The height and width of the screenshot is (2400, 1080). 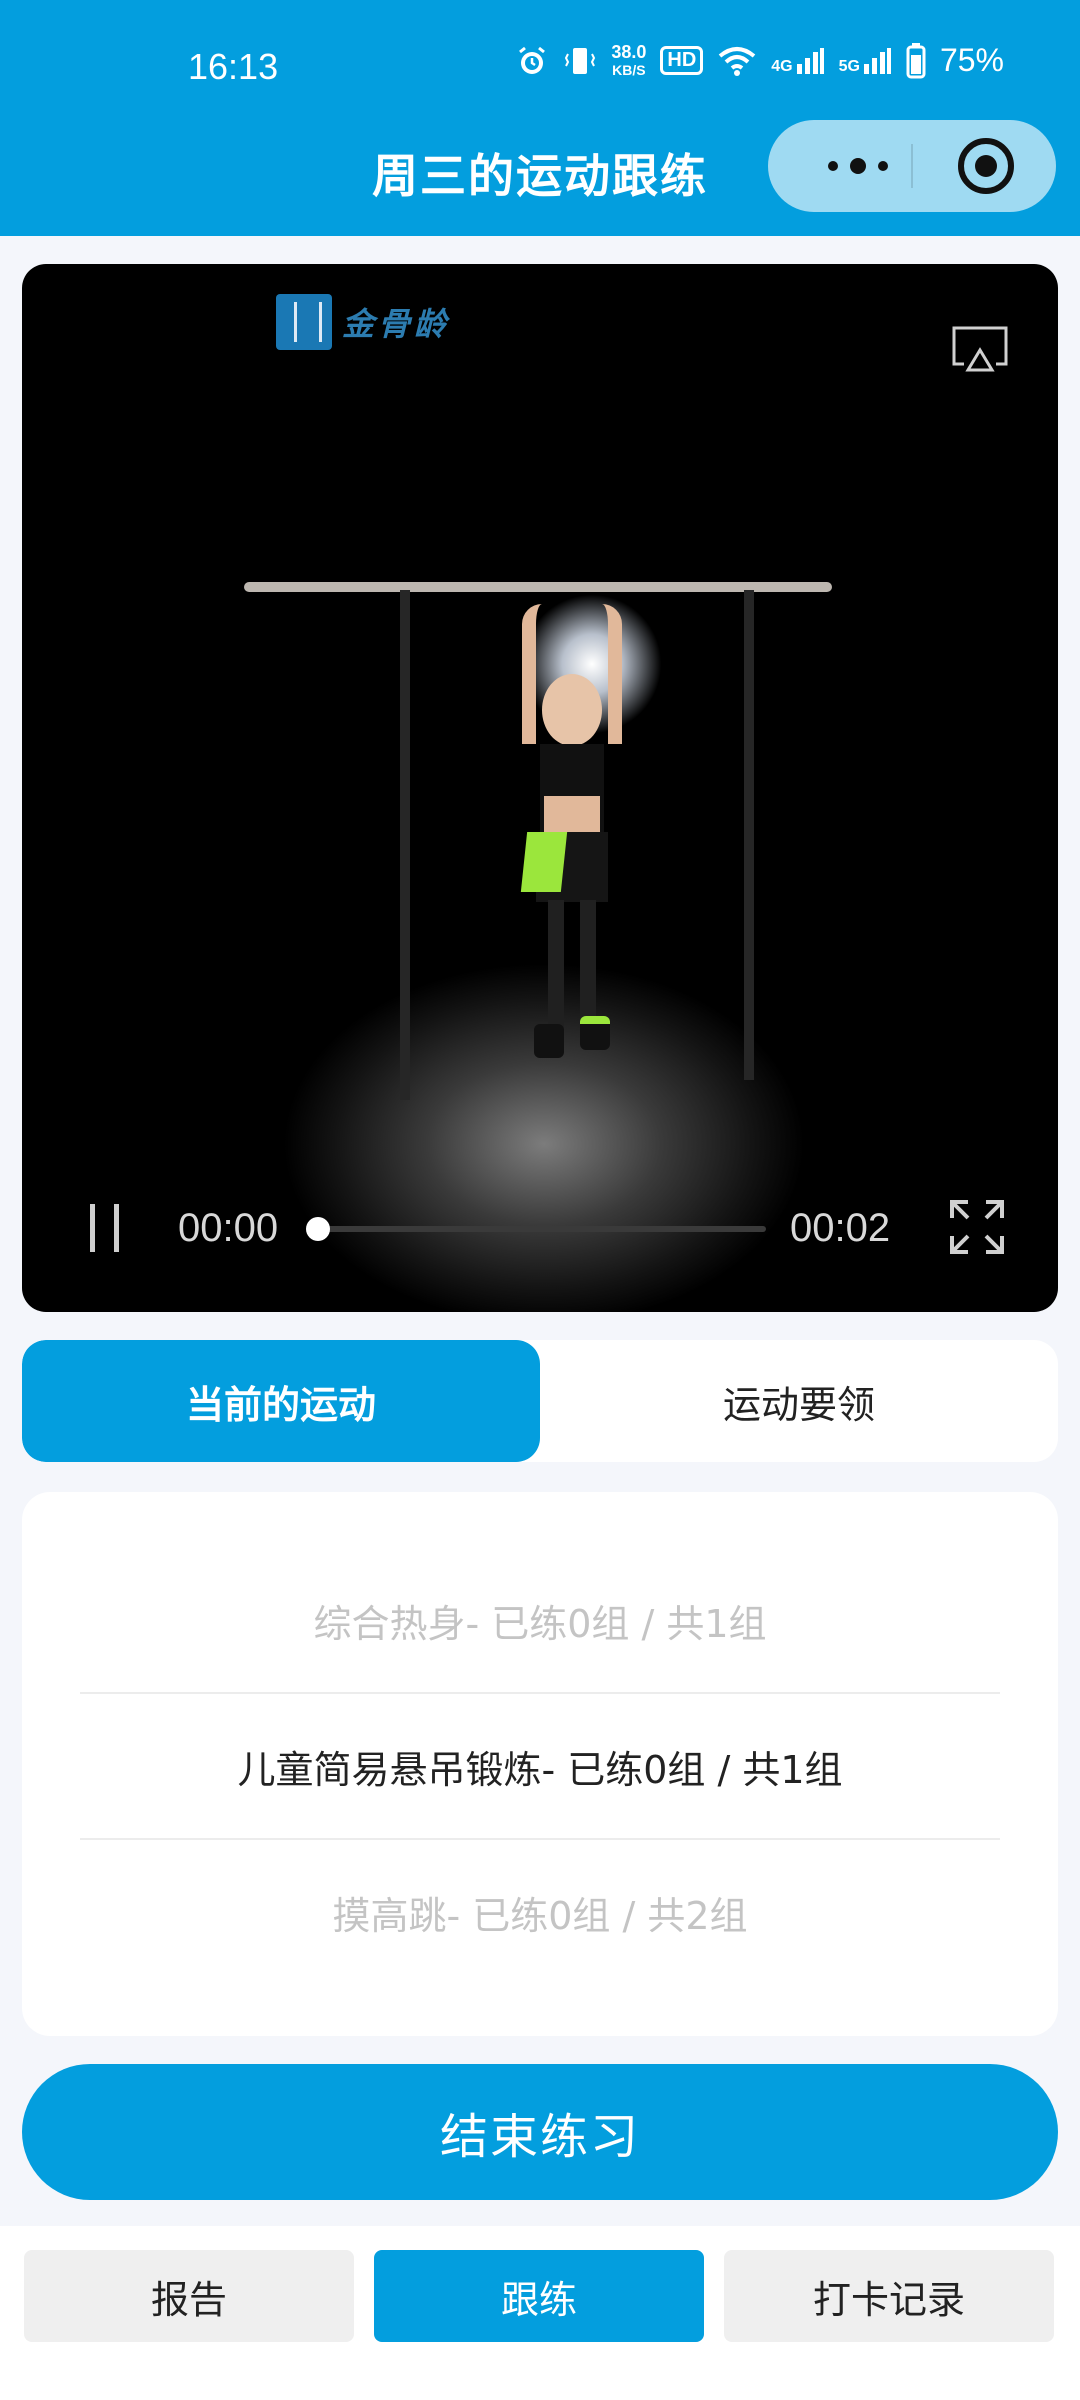 I want to click on current-time: 00:00, so click(x=228, y=1228).